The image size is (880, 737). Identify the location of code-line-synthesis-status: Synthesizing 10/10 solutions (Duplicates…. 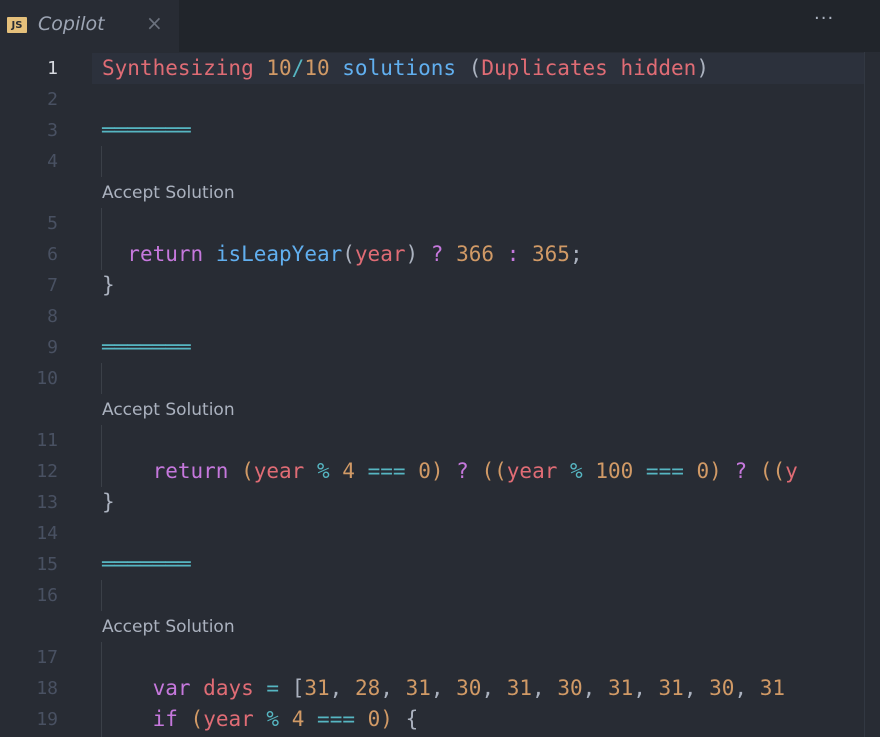
(405, 68).